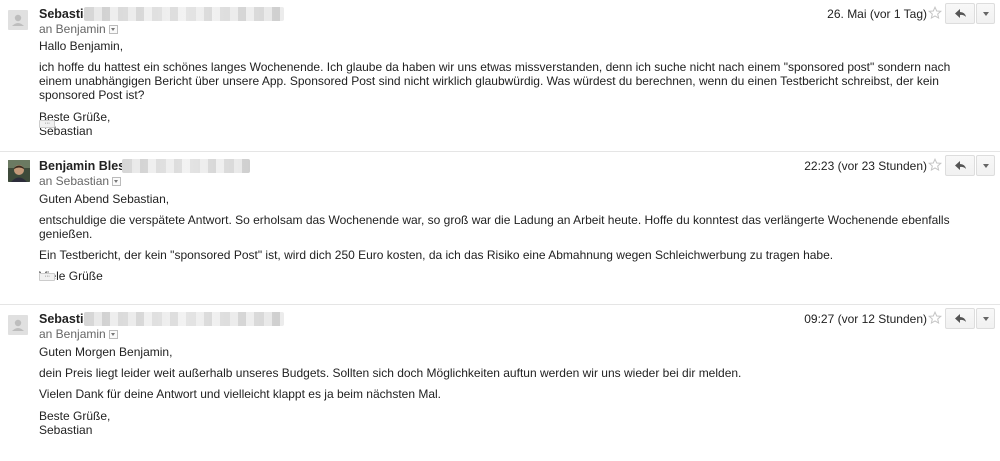 Image resolution: width=1000 pixels, height=461 pixels. What do you see at coordinates (877, 14) in the screenshot?
I see `message-date: 26. Mai (vor 1 Tag)` at bounding box center [877, 14].